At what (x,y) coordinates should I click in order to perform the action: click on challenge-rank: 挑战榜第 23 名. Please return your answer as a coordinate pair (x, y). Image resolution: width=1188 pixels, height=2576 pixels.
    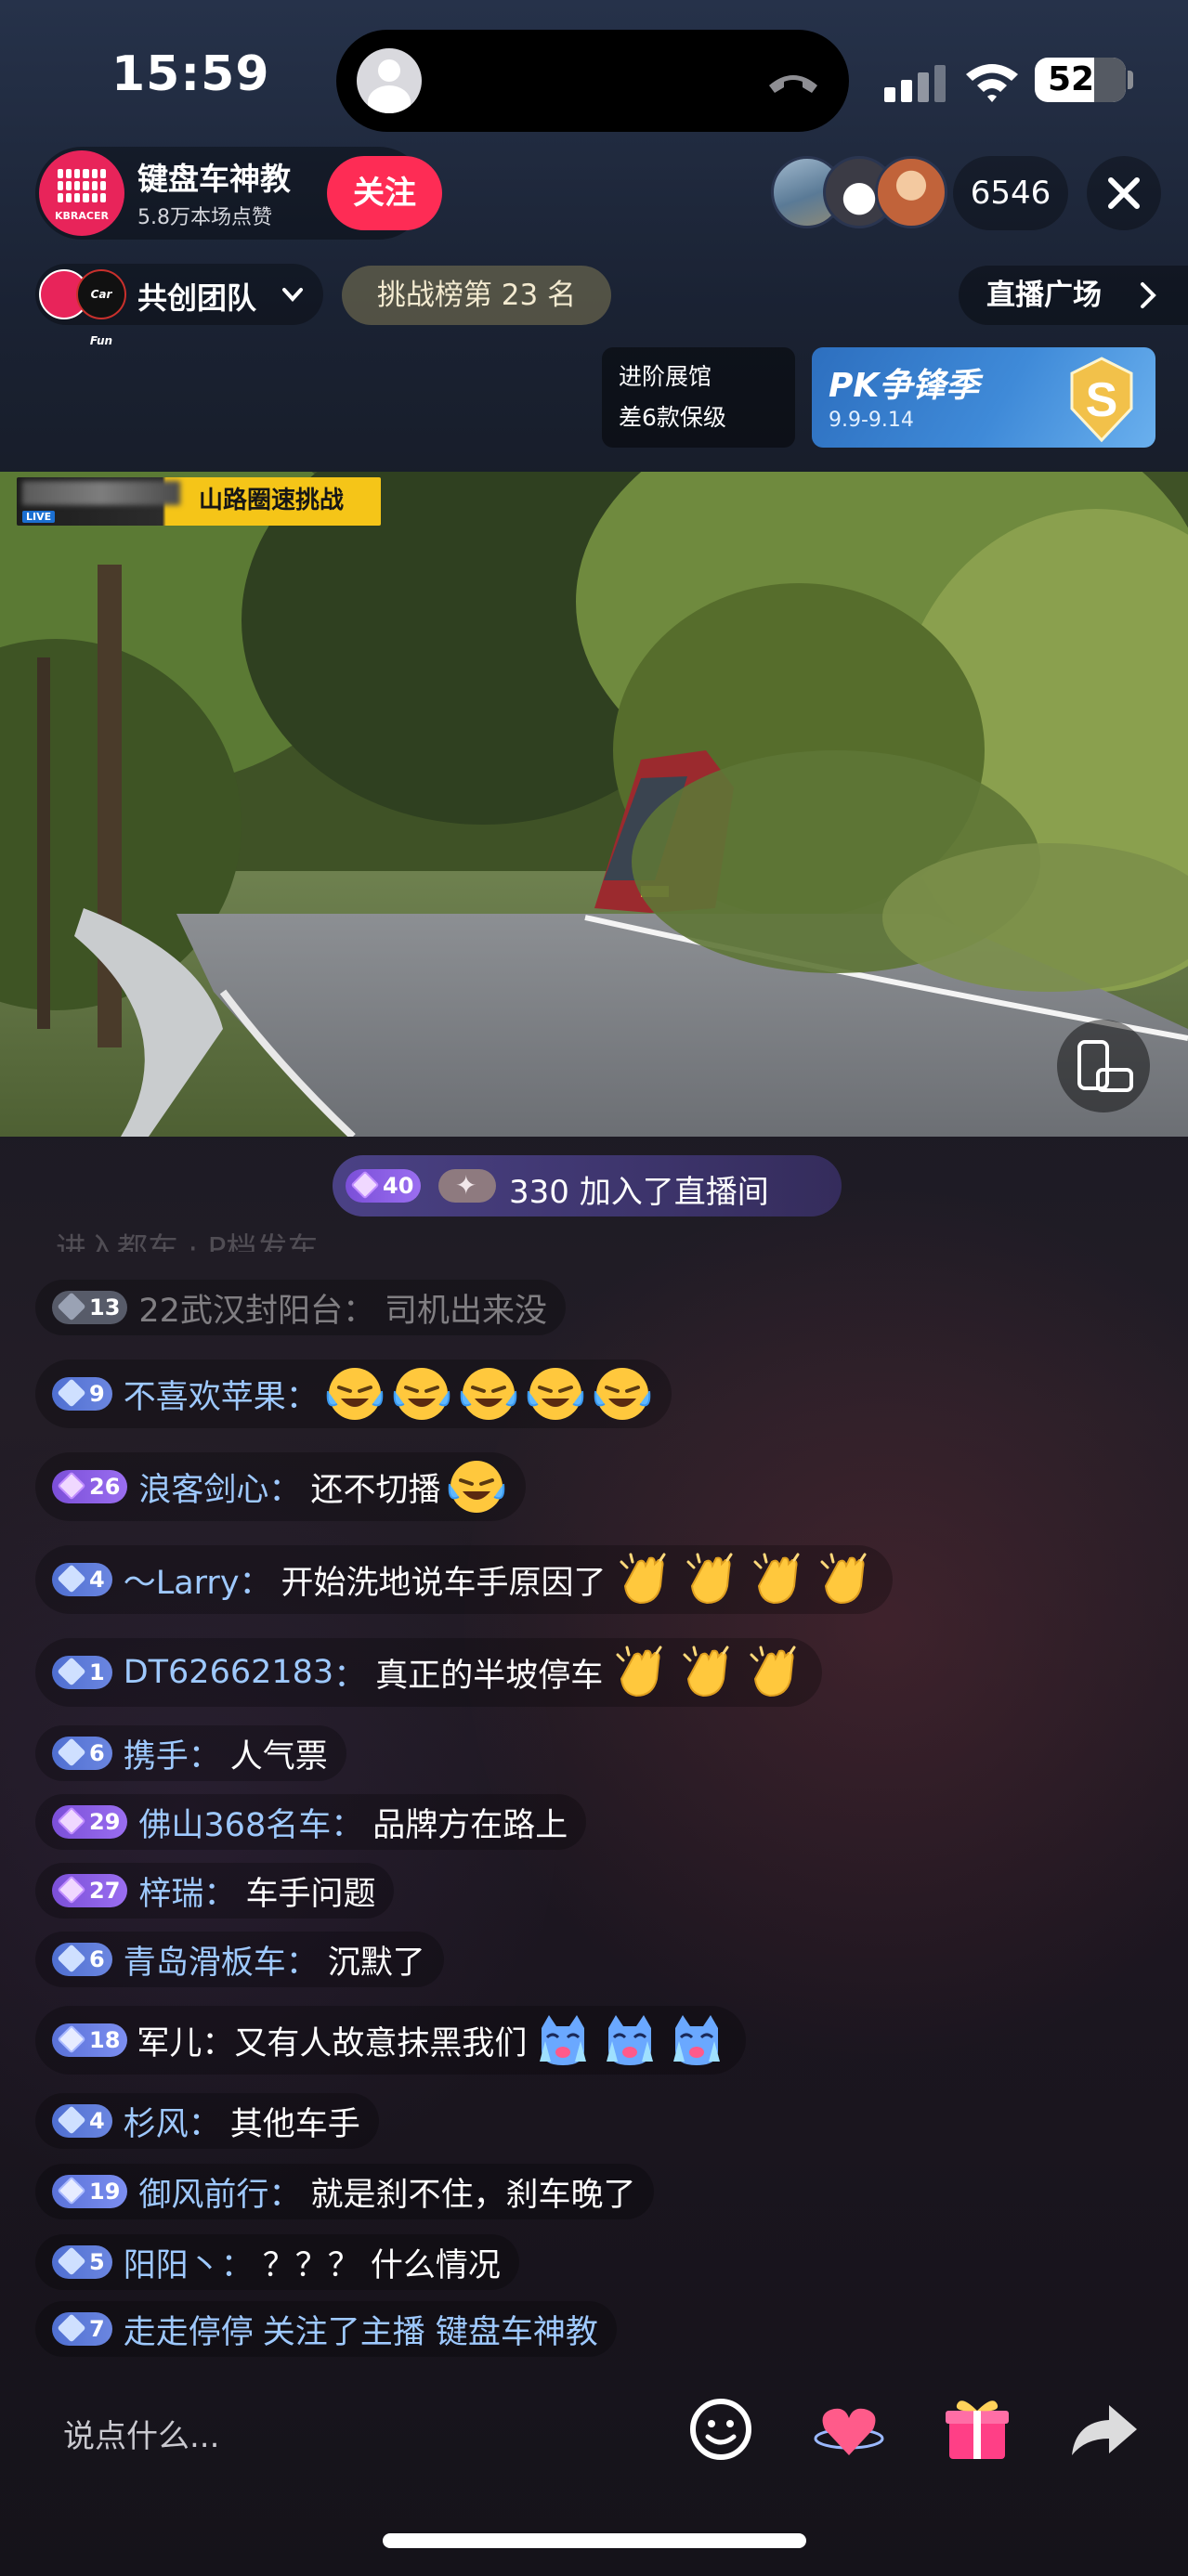
    Looking at the image, I should click on (476, 295).